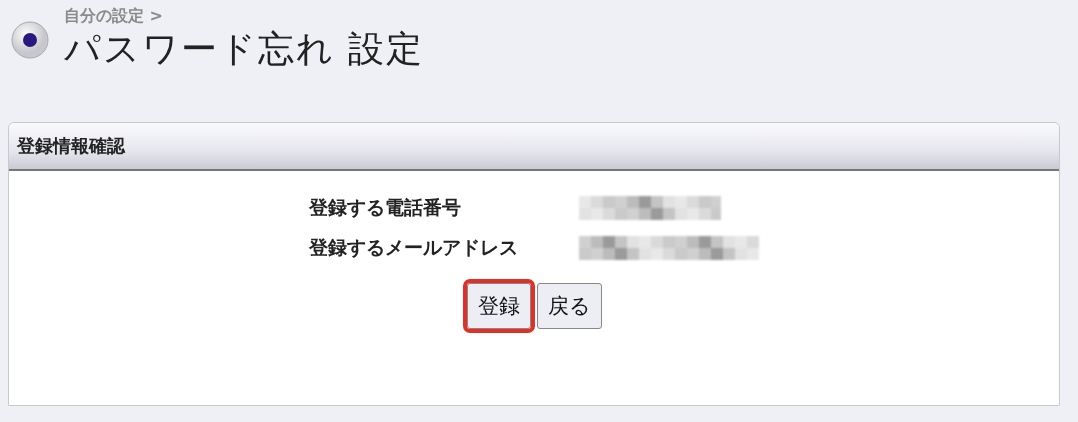  Describe the element at coordinates (385, 207) in the screenshot. I see `field-label: 登録する電話番号` at that location.